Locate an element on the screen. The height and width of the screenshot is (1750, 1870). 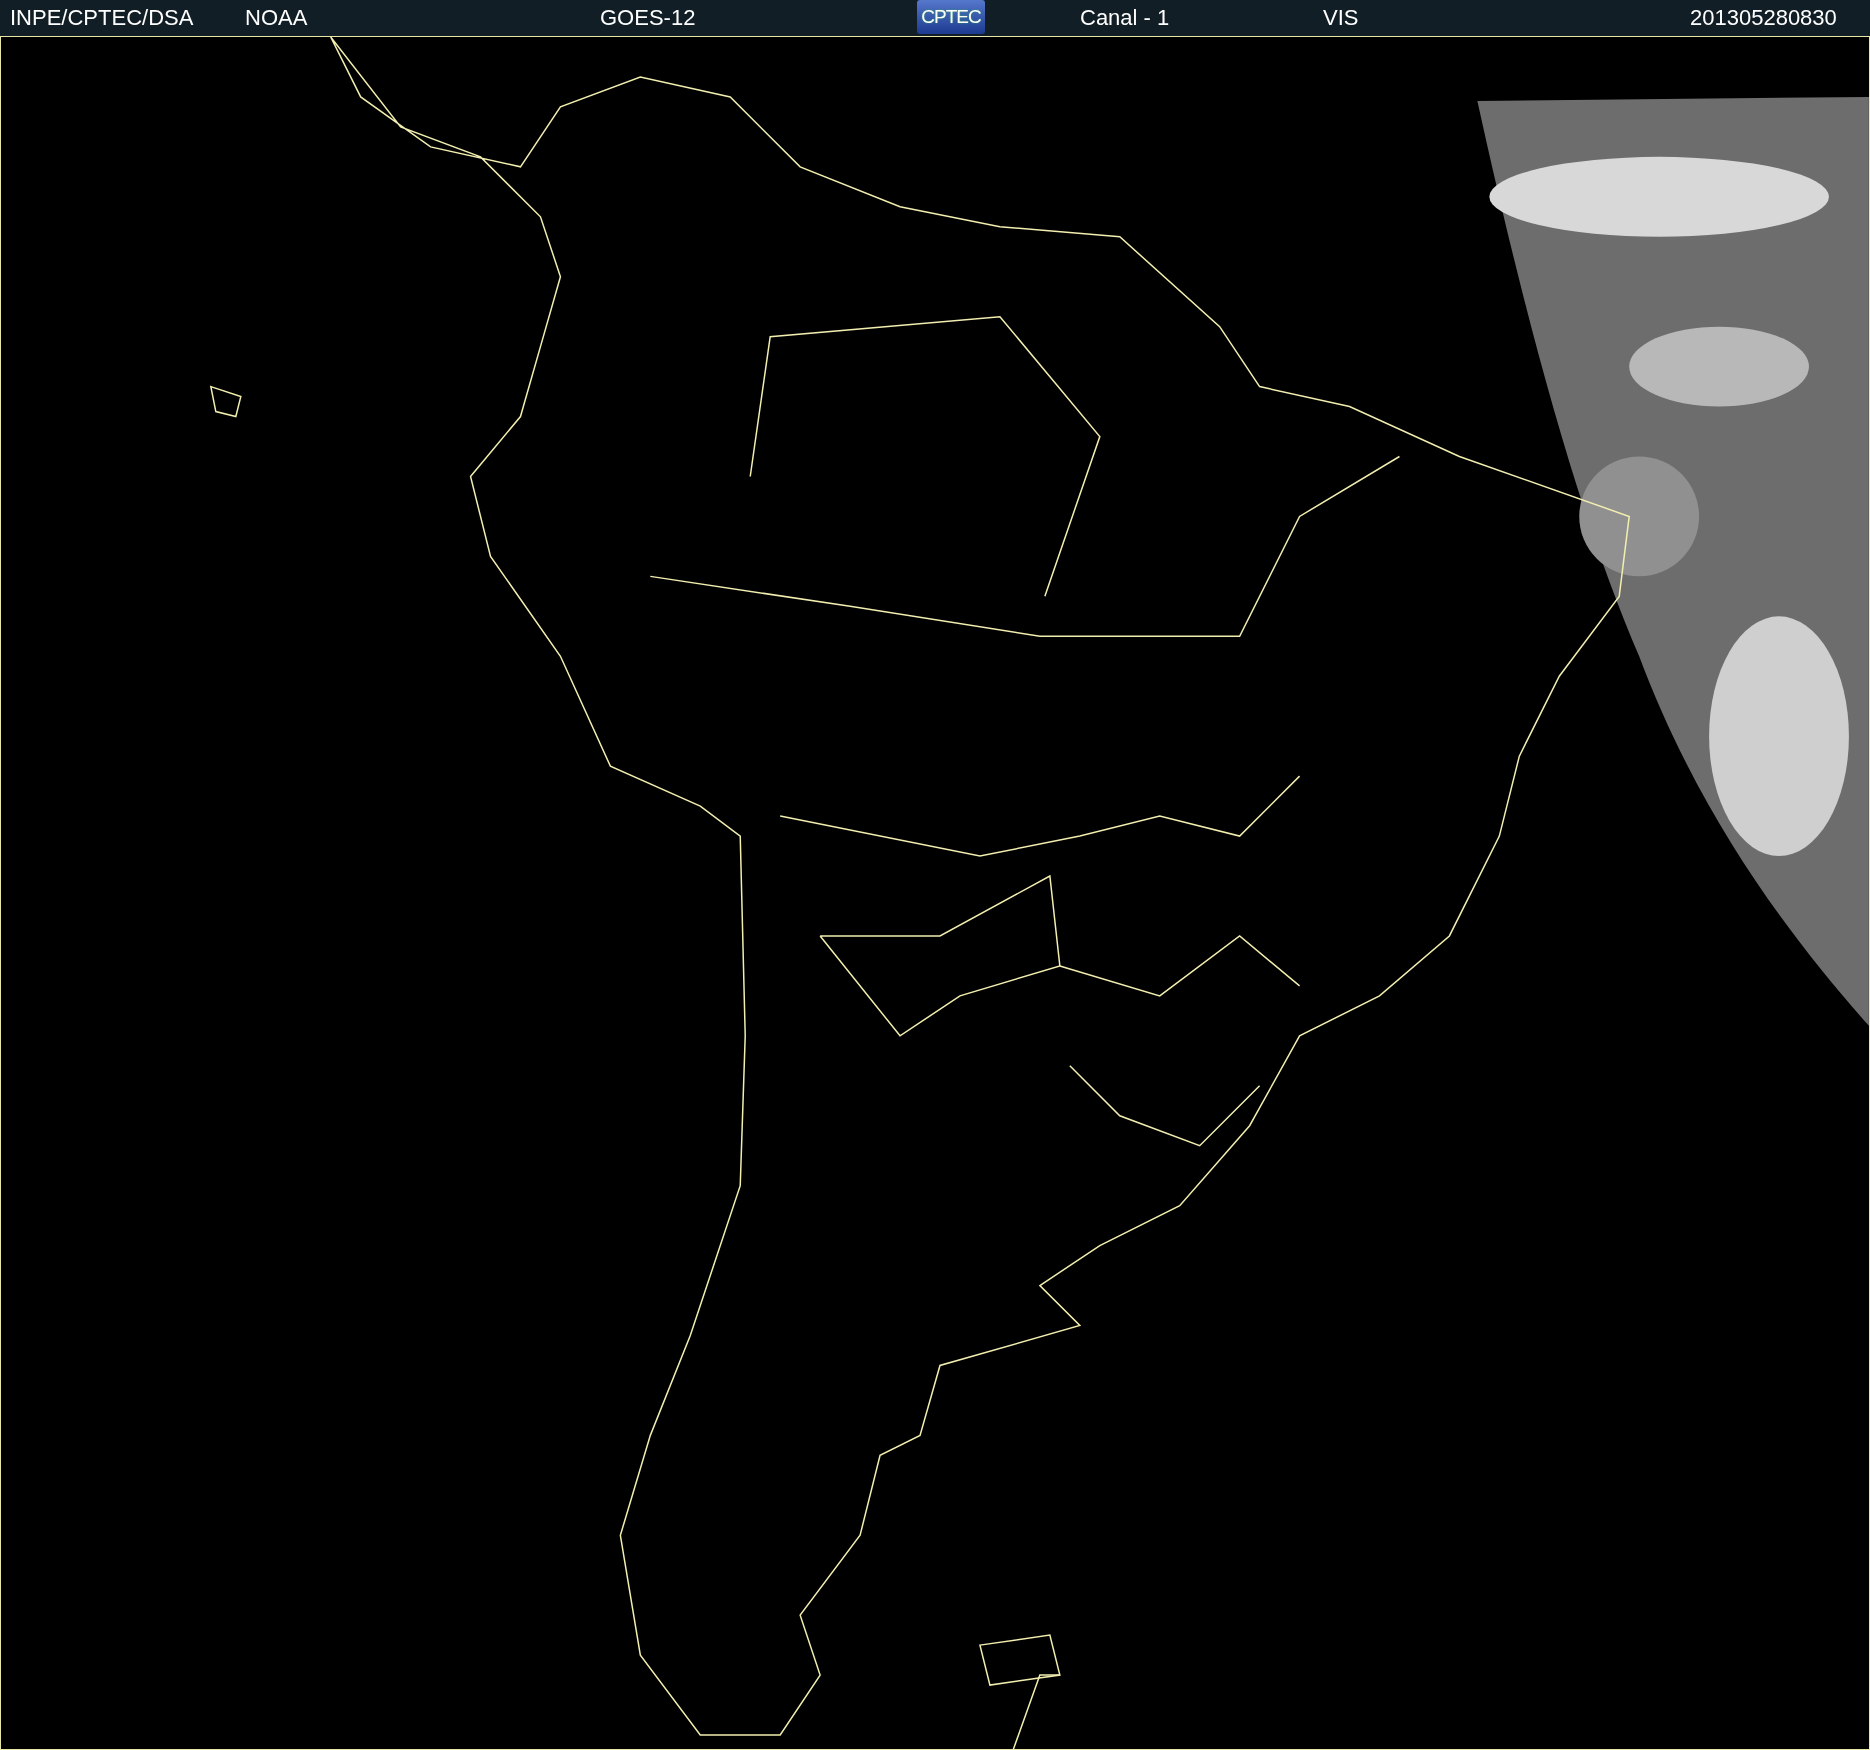
header-label: Canal - 1 is located at coordinates (1125, 18).